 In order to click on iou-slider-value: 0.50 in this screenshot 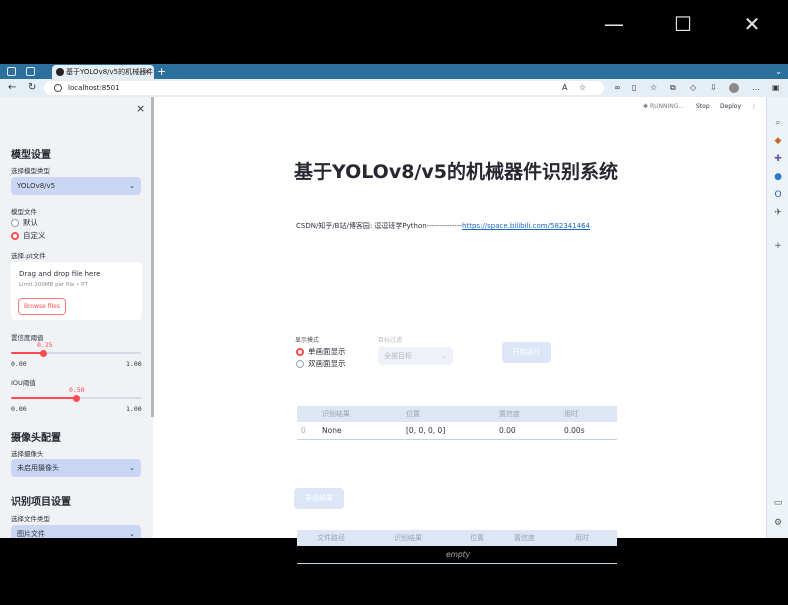, I will do `click(77, 390)`.